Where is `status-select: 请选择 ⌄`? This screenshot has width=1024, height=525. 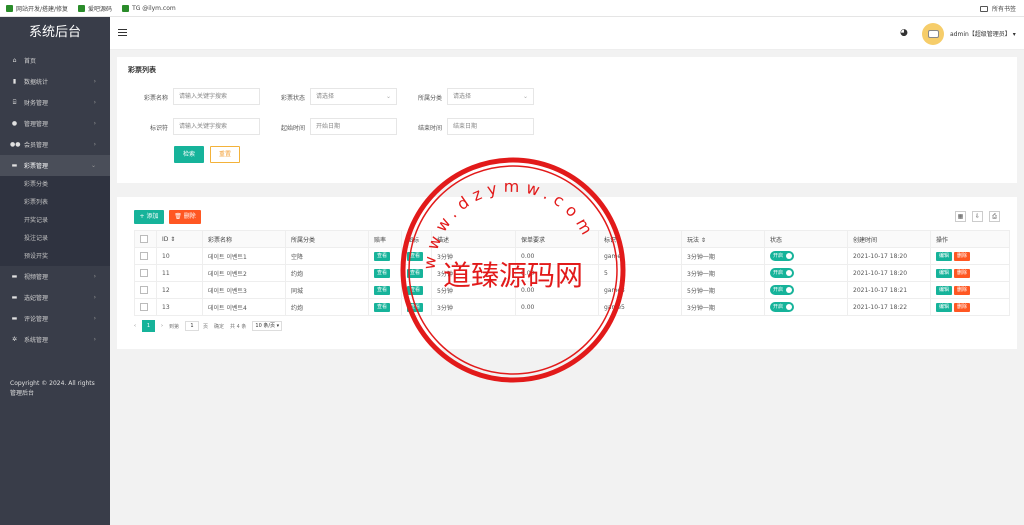 status-select: 请选择 ⌄ is located at coordinates (353, 96).